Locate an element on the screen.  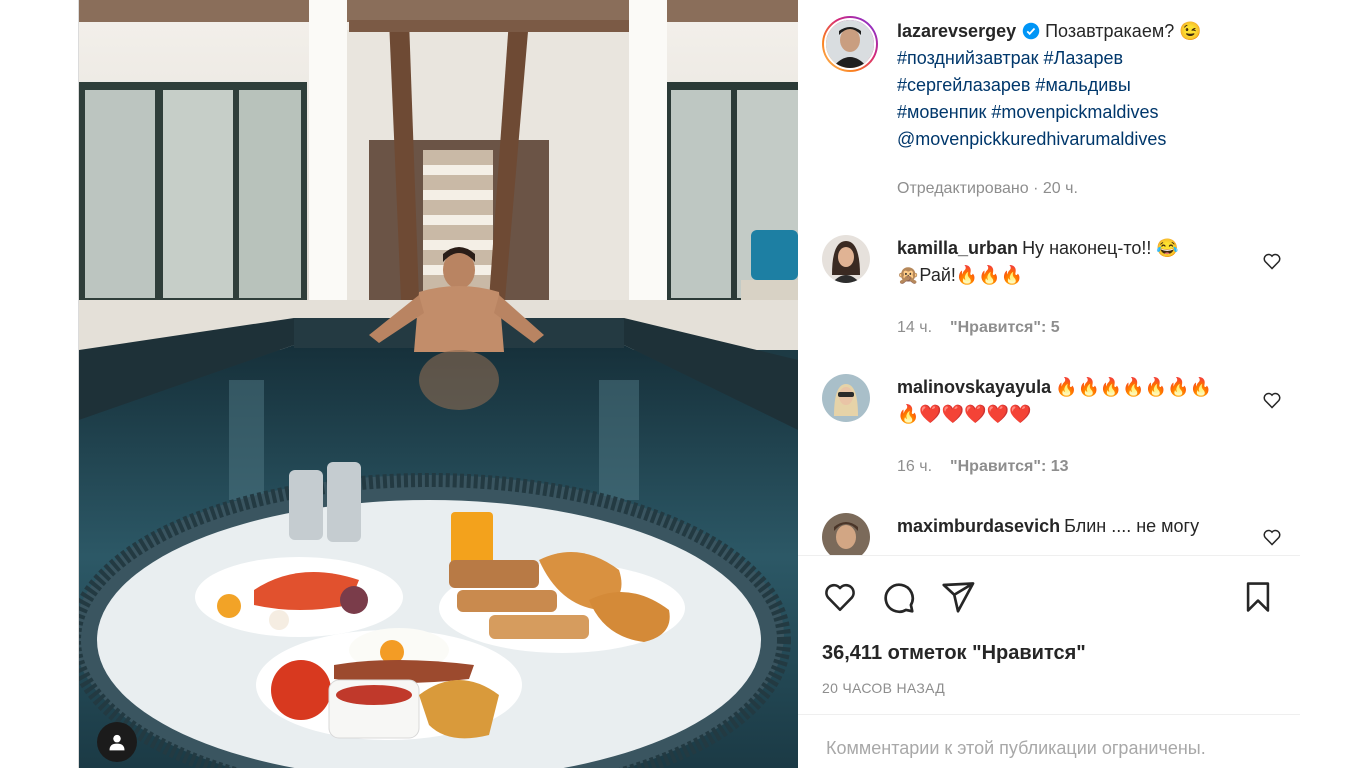
comment-line-0: 🔥🔥🔥🔥🔥🔥🔥 is located at coordinates (1133, 387).